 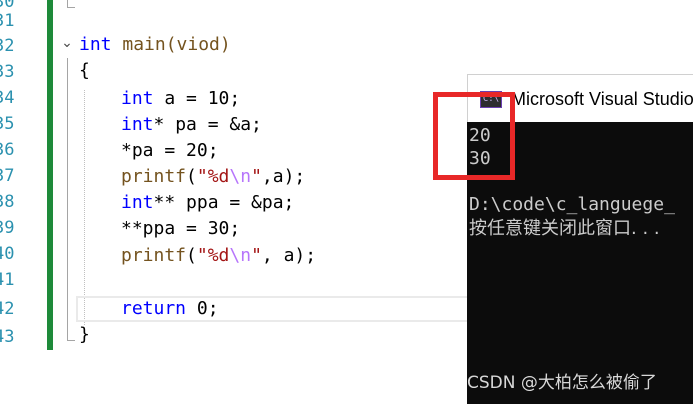 I want to click on line-number: 34, so click(x=7, y=98).